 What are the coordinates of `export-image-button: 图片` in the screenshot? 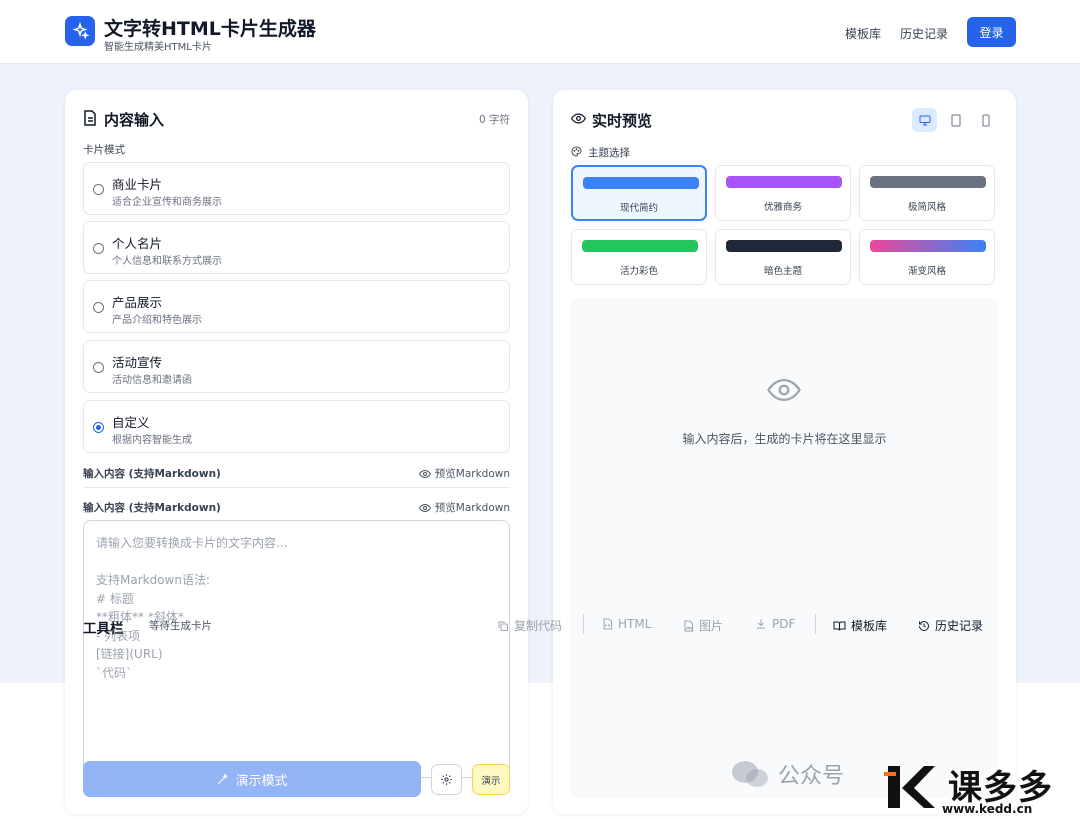 It's located at (703, 625).